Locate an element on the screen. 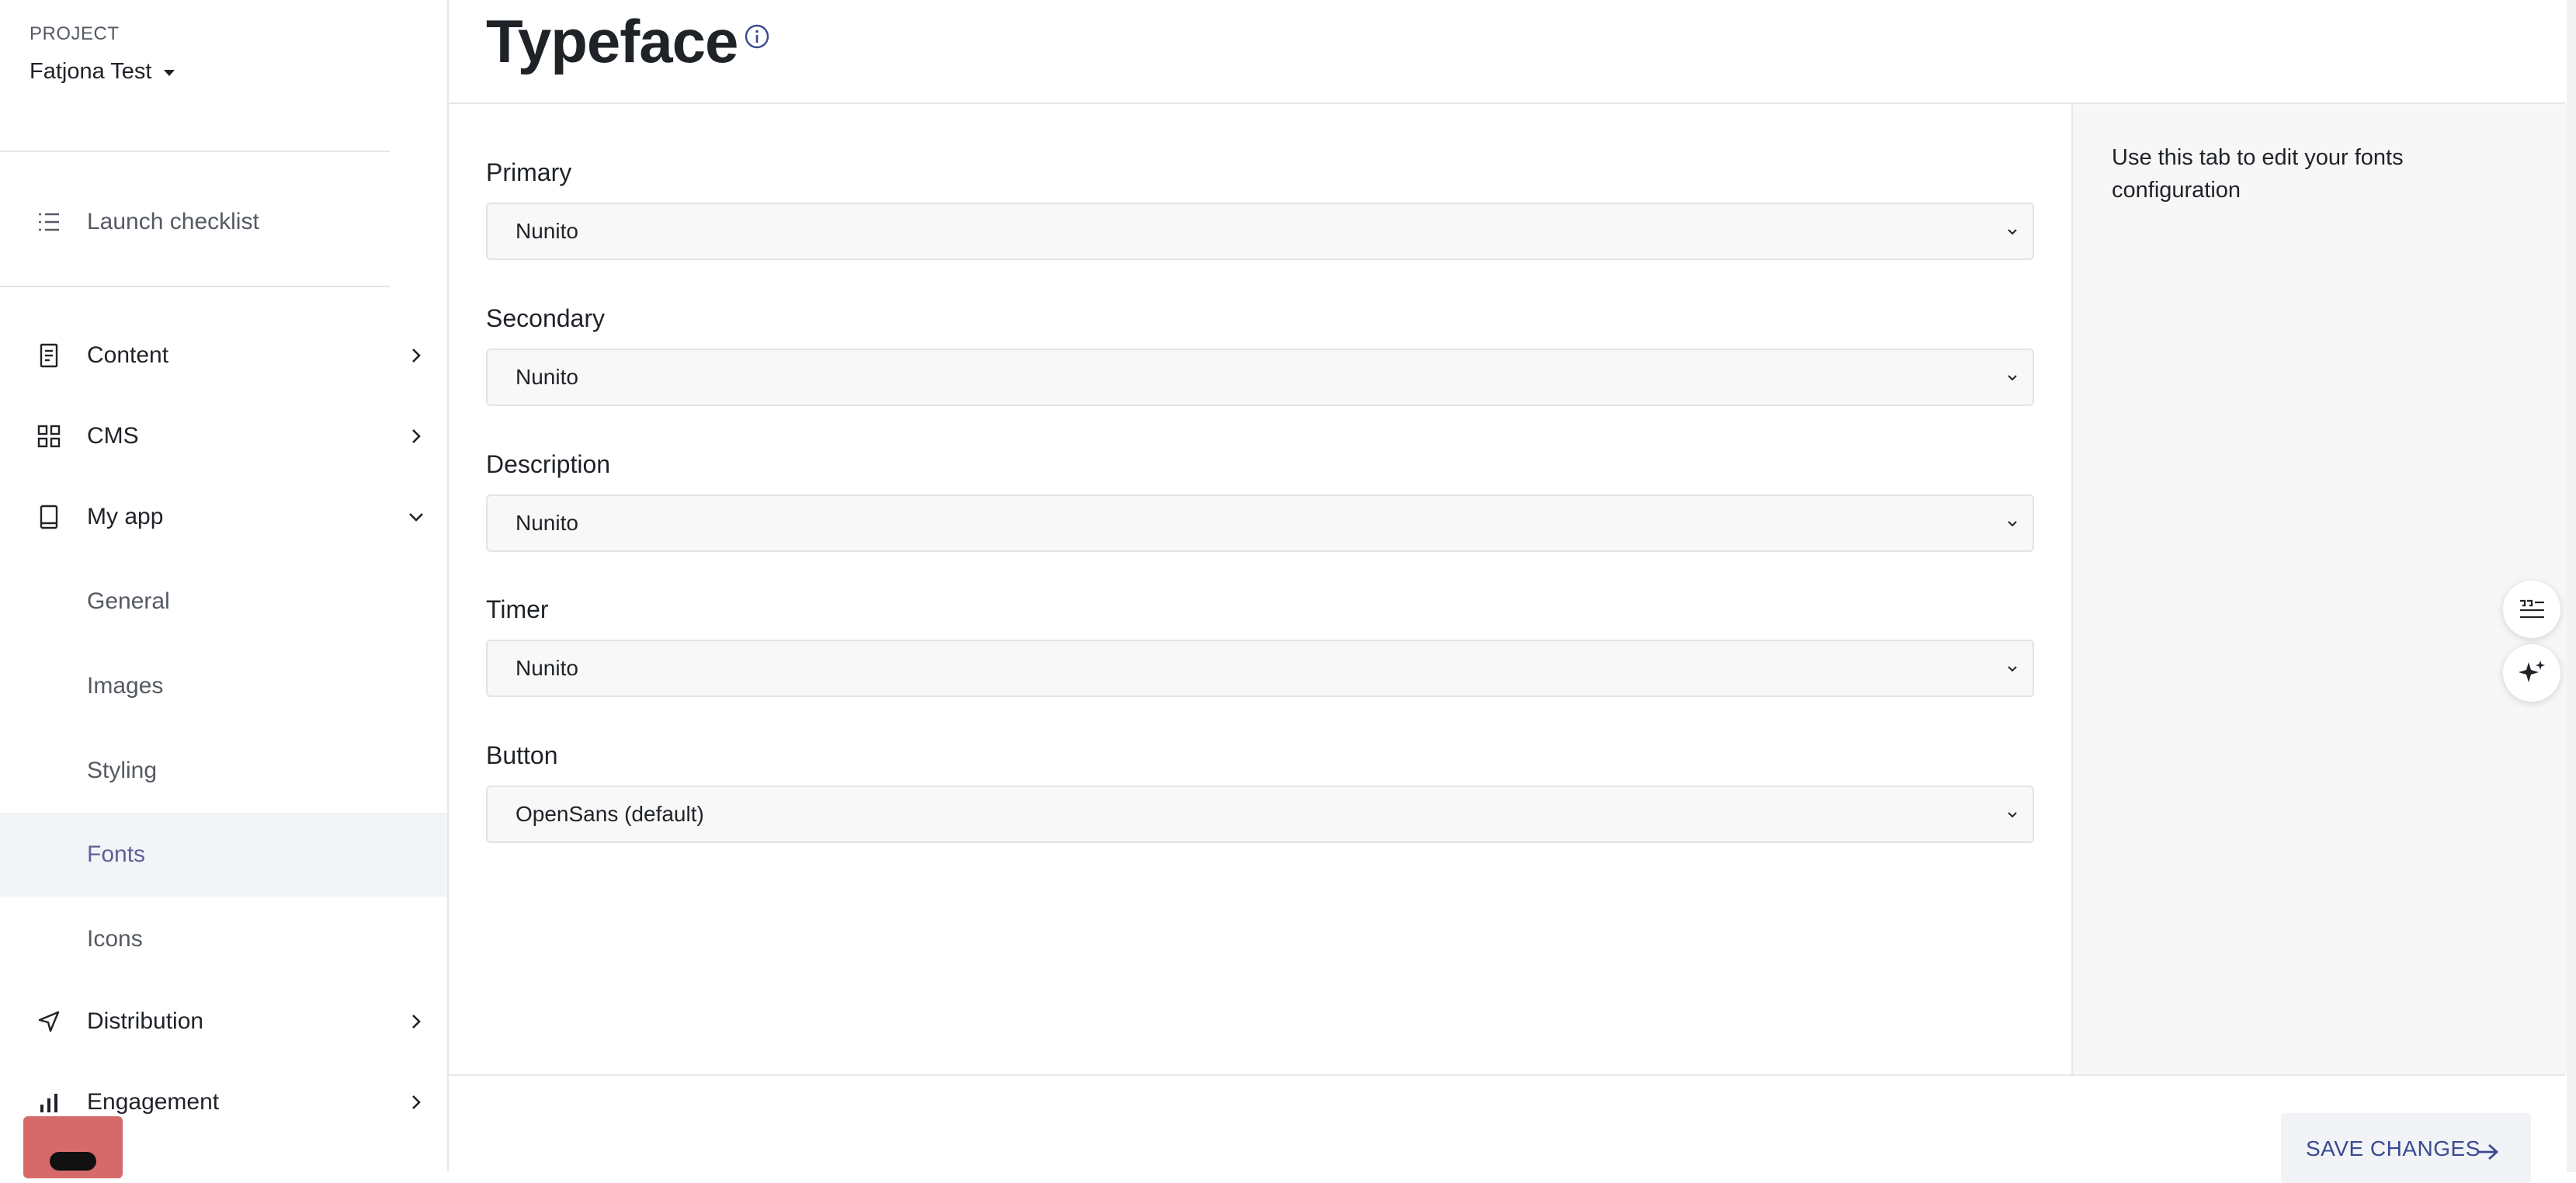 The height and width of the screenshot is (1183, 2576). field-label-timer: Timer is located at coordinates (517, 609).